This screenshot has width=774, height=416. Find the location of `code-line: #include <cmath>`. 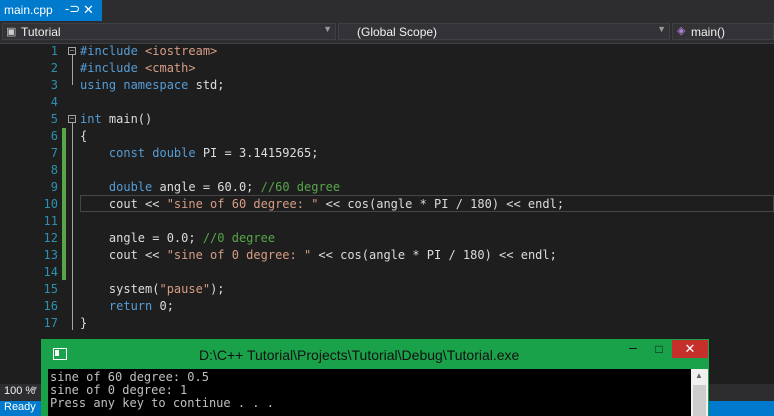

code-line: #include <cmath> is located at coordinates (138, 68).